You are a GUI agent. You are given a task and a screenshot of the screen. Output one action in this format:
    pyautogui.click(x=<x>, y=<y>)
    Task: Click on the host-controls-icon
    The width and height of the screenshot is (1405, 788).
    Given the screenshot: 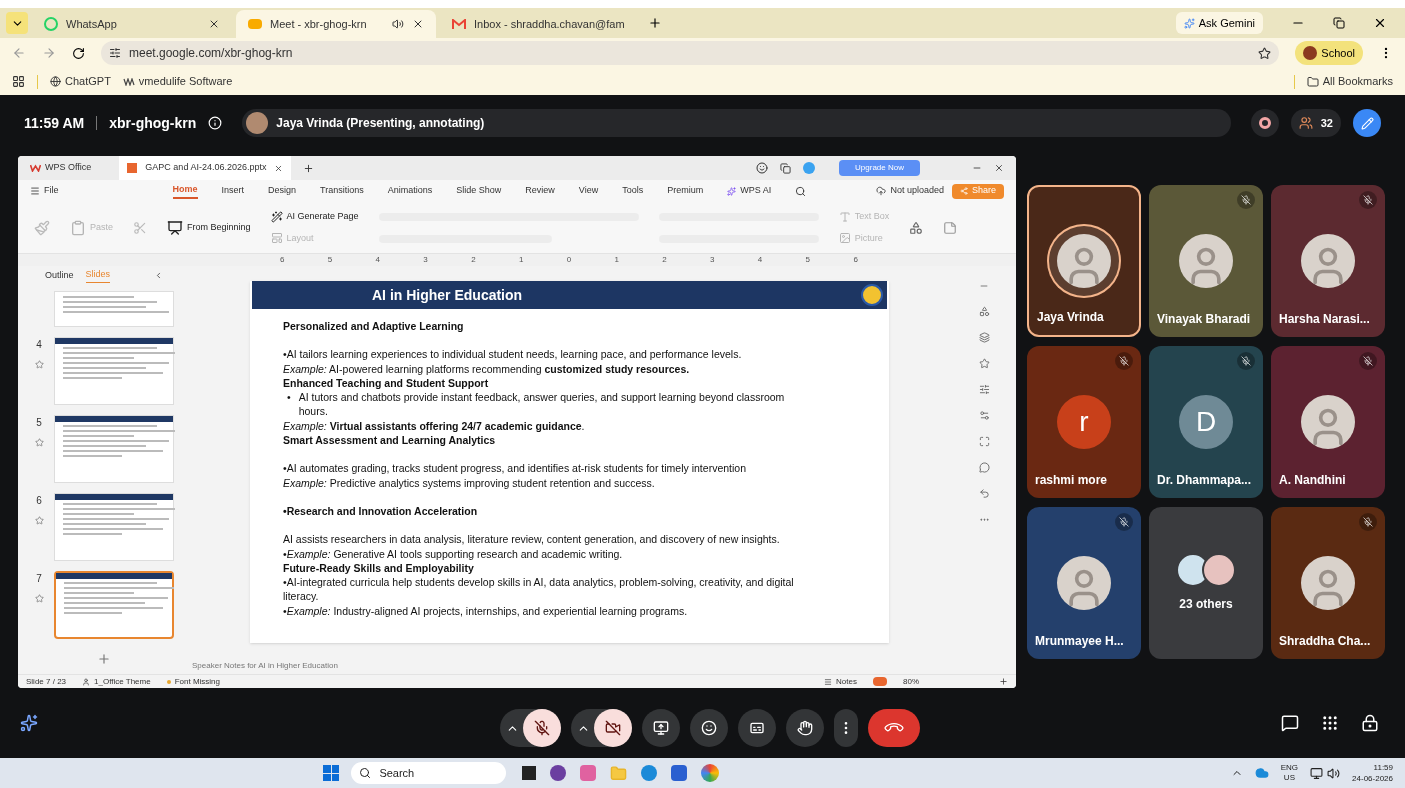 What is the action you would take?
    pyautogui.click(x=1370, y=723)
    